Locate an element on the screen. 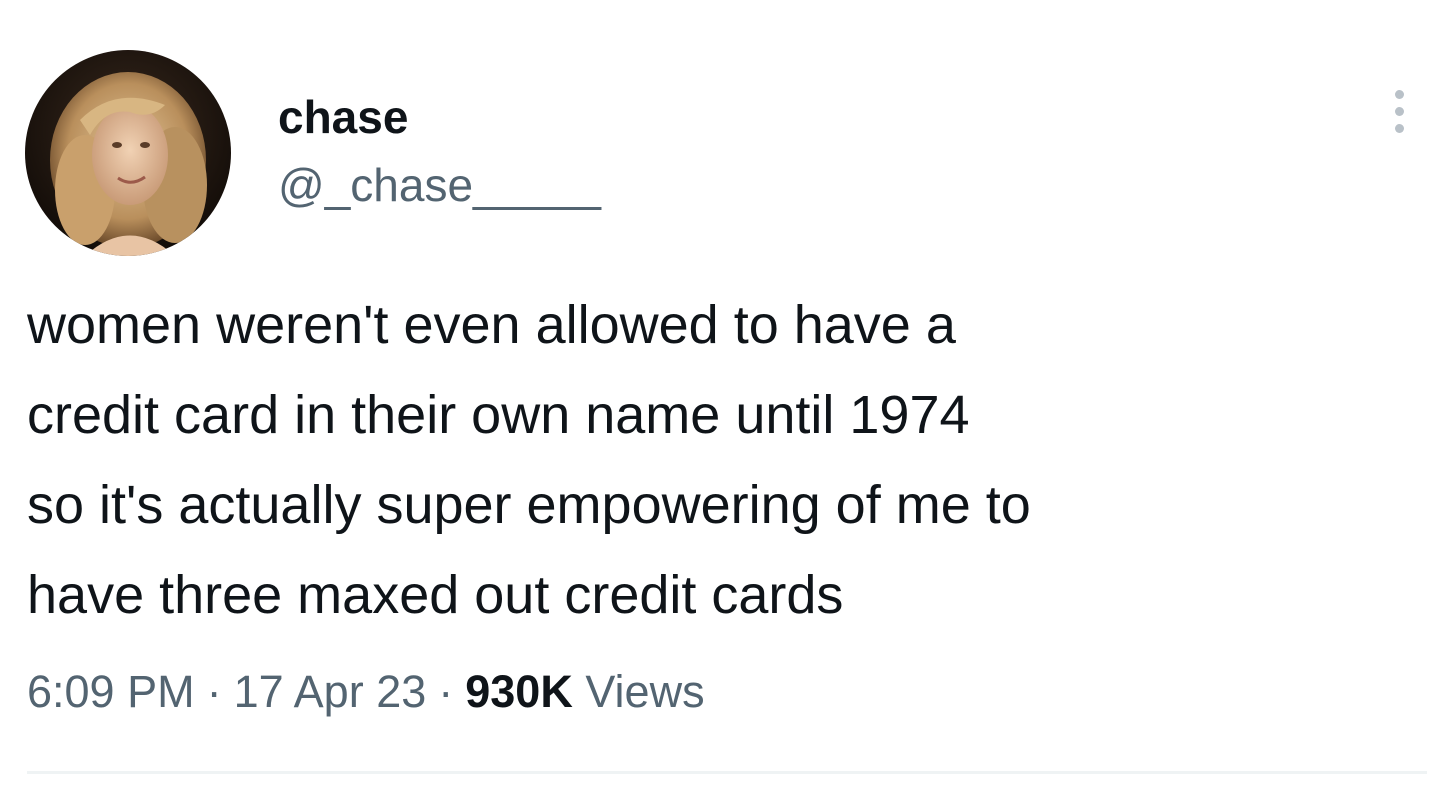  tweet-date: 17 Apr 23 is located at coordinates (330, 691).